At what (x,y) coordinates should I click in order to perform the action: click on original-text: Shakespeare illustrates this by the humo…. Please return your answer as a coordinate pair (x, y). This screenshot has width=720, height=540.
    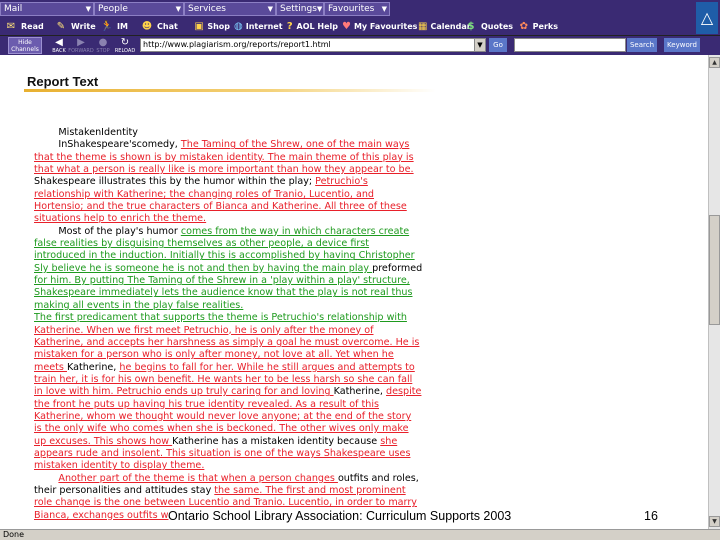
    Looking at the image, I should click on (175, 182).